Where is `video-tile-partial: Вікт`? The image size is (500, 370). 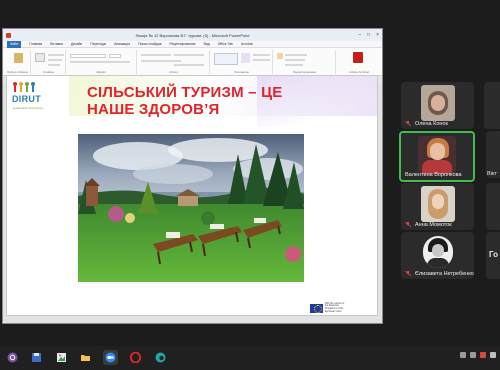
video-tile-partial: Вікт is located at coordinates (493, 154).